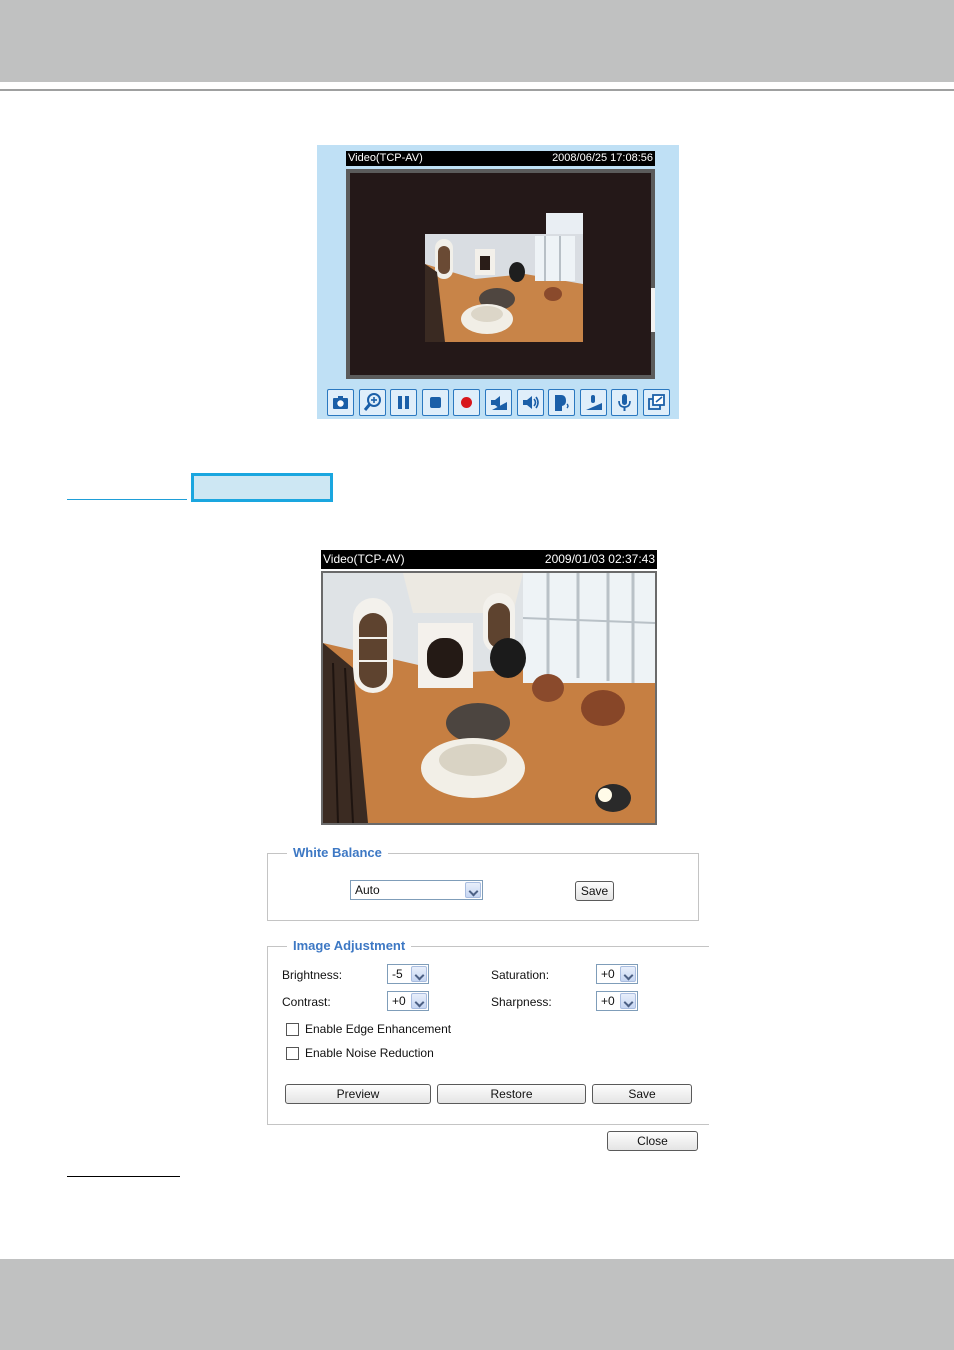  I want to click on stop-icon, so click(435, 402).